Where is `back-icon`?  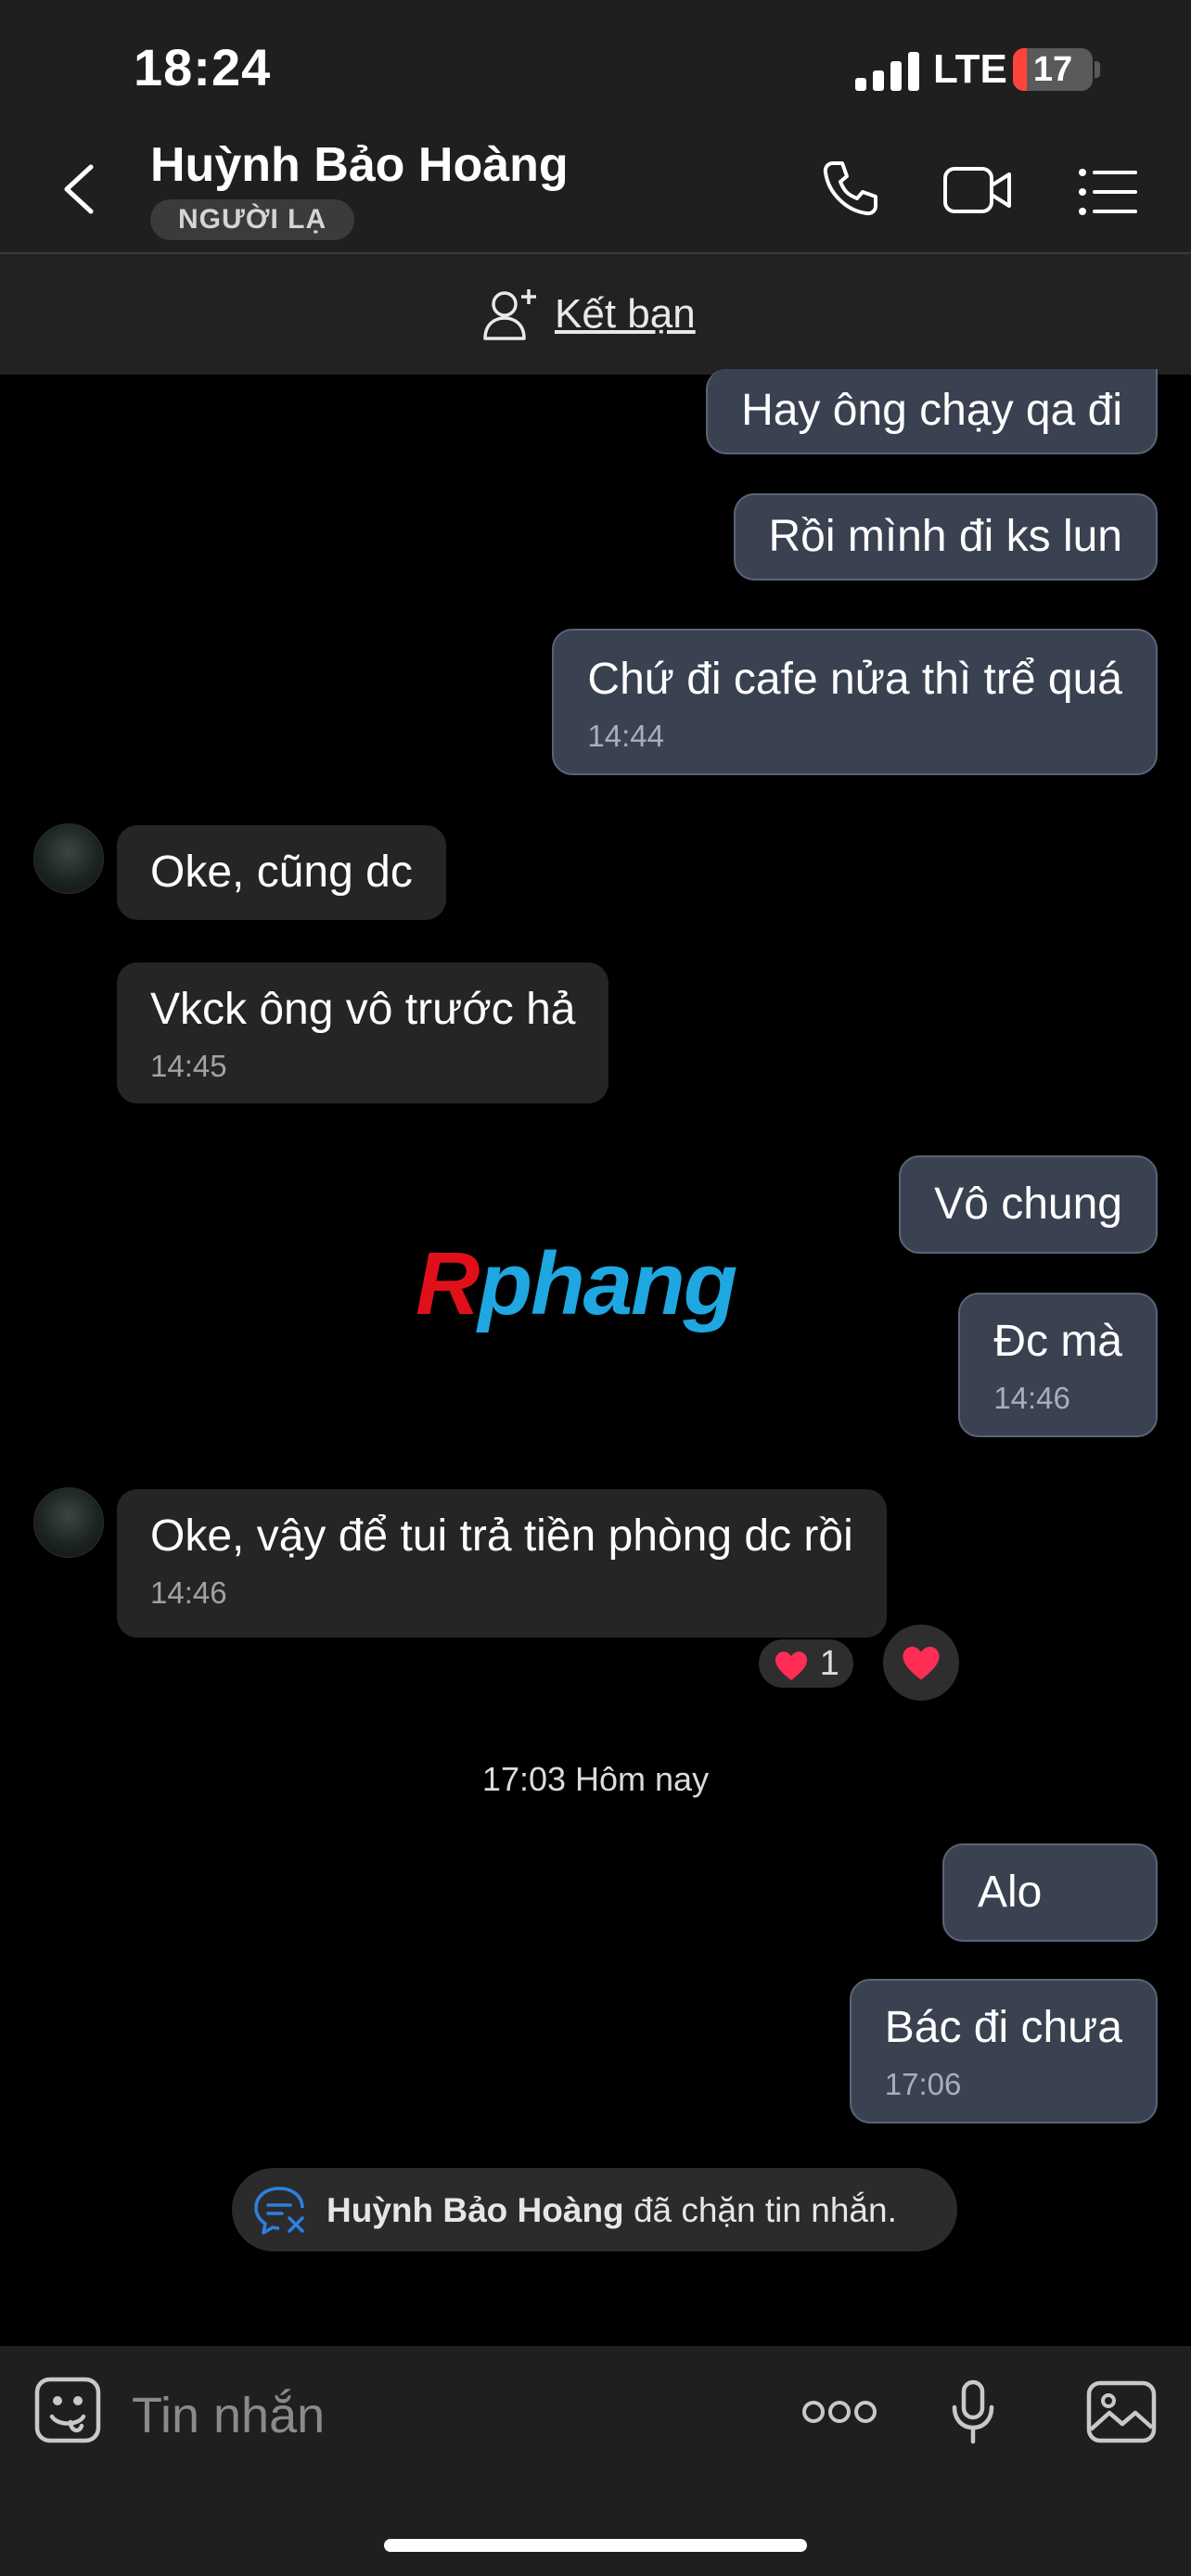 back-icon is located at coordinates (79, 189).